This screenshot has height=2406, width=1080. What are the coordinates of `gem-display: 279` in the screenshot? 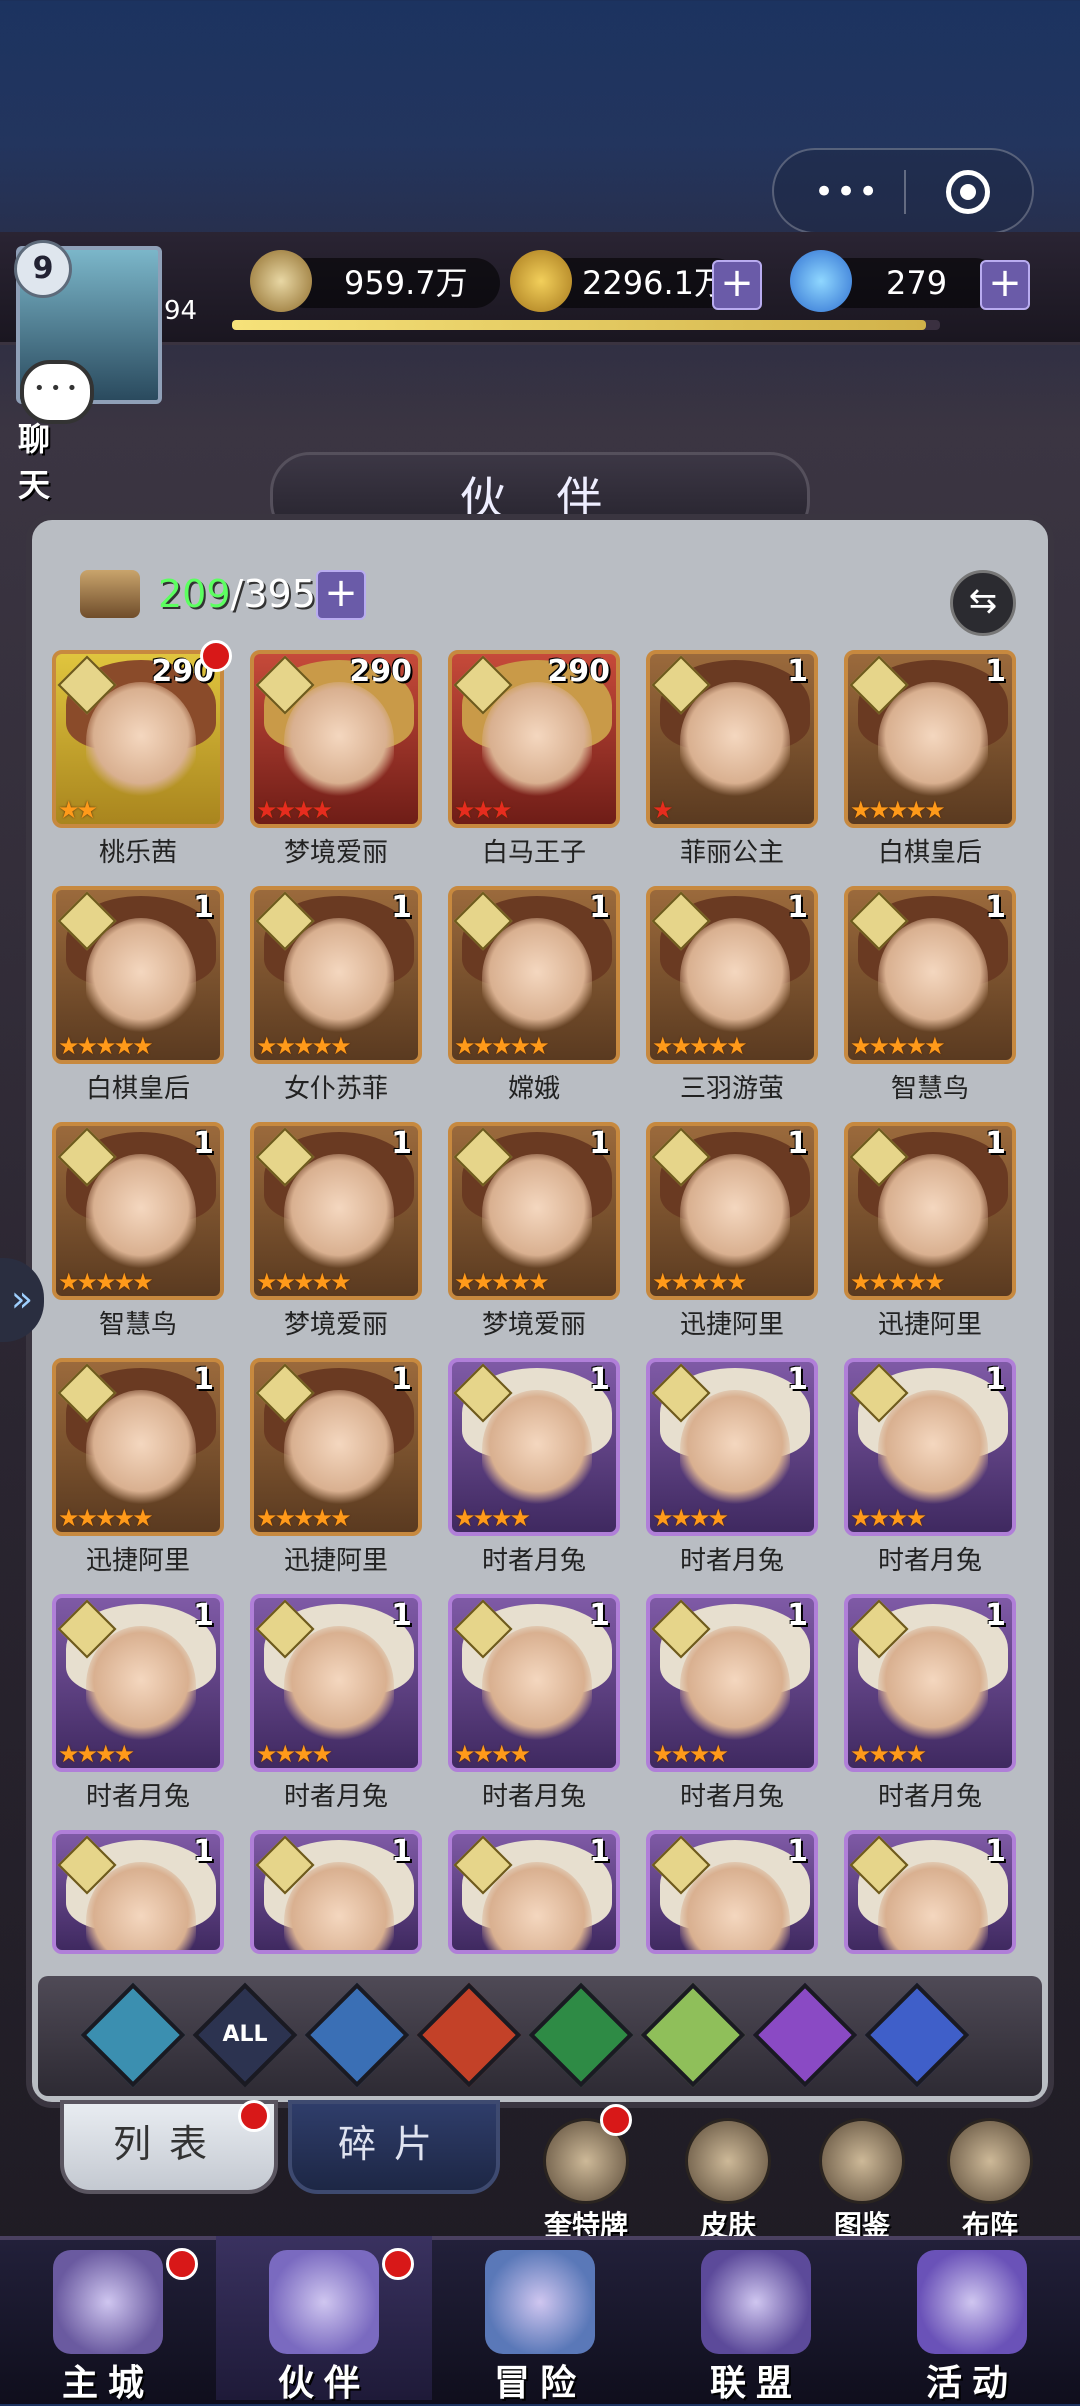 It's located at (895, 281).